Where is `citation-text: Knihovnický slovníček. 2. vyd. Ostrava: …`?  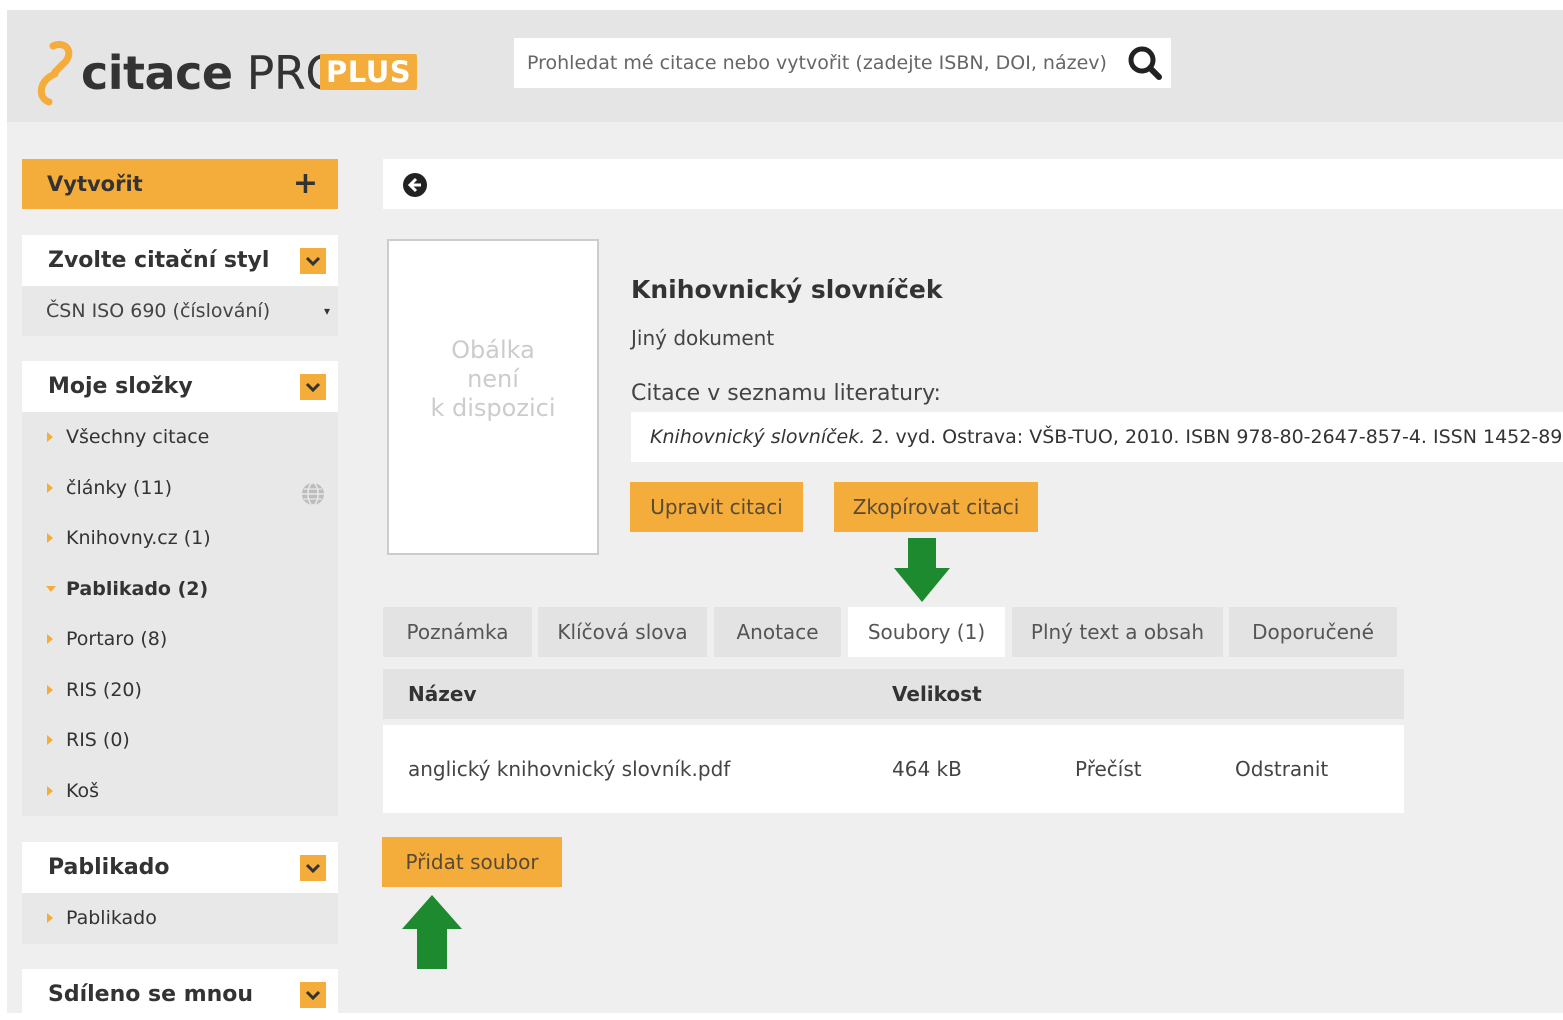 citation-text: Knihovnický slovníček. 2. vyd. Ostrava: … is located at coordinates (1097, 437).